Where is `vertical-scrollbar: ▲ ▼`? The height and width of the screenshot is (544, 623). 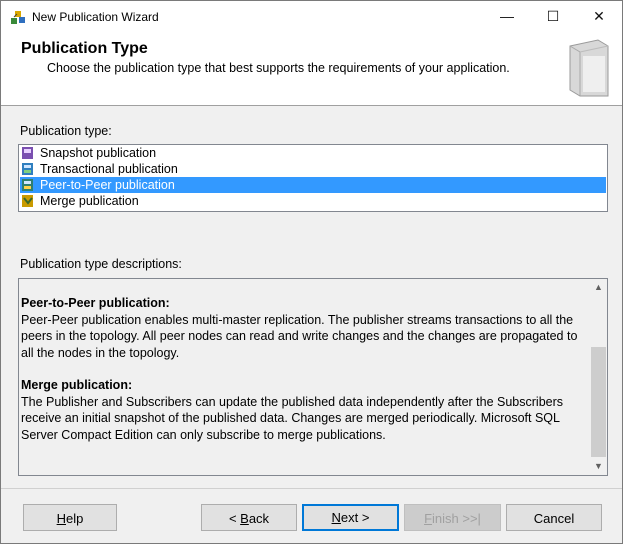
vertical-scrollbar: ▲ ▼ is located at coordinates (598, 377).